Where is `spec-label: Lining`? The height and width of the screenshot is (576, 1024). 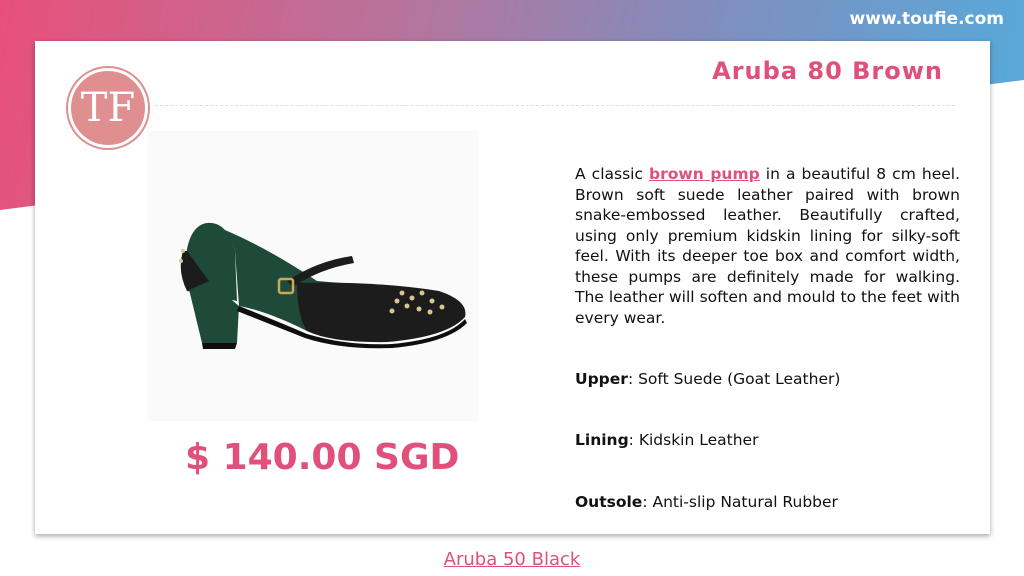 spec-label: Lining is located at coordinates (602, 440).